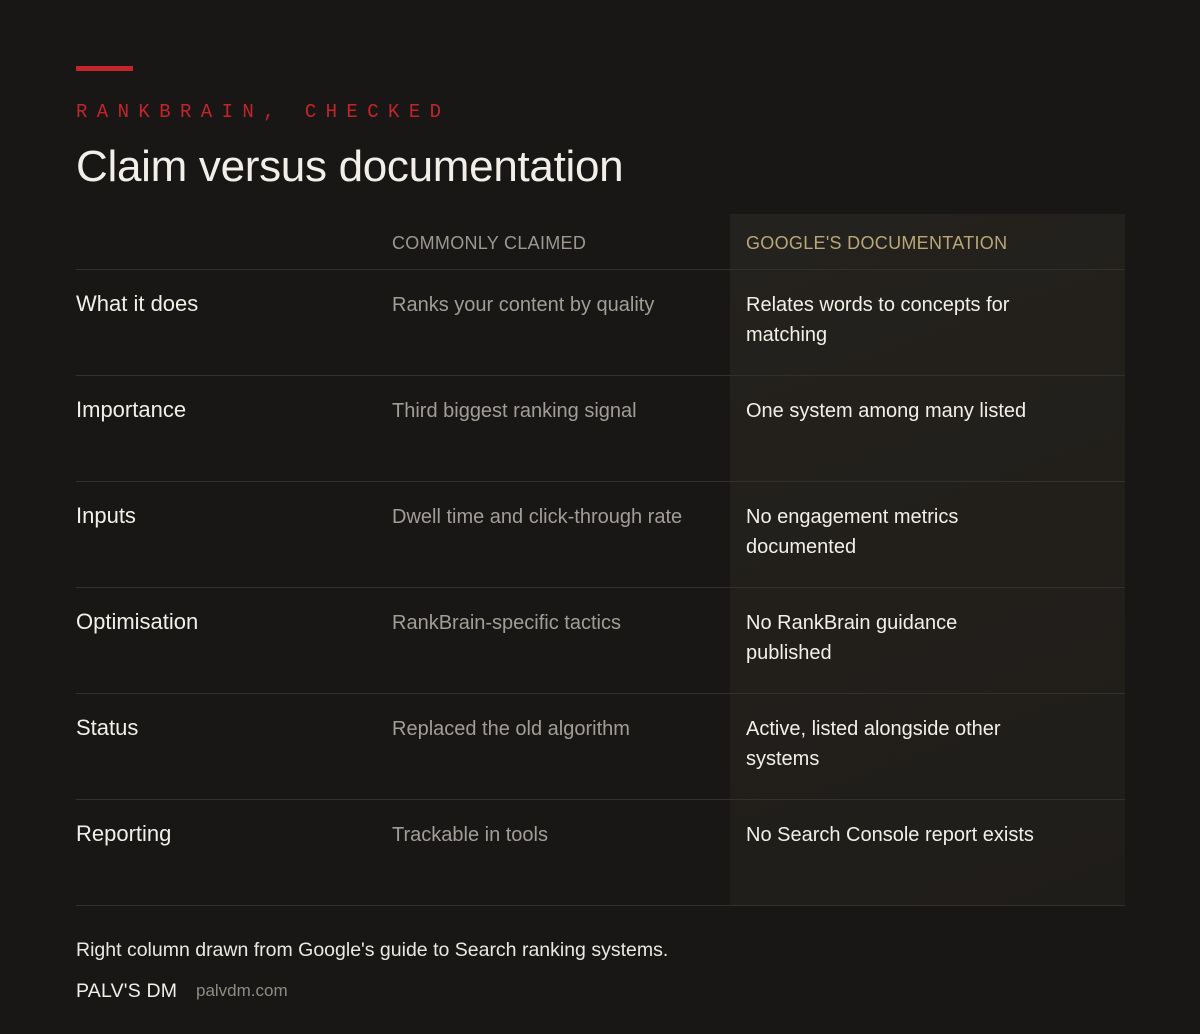  Describe the element at coordinates (537, 517) in the screenshot. I see `claimed-cell: Dwell time and click-through rate` at that location.